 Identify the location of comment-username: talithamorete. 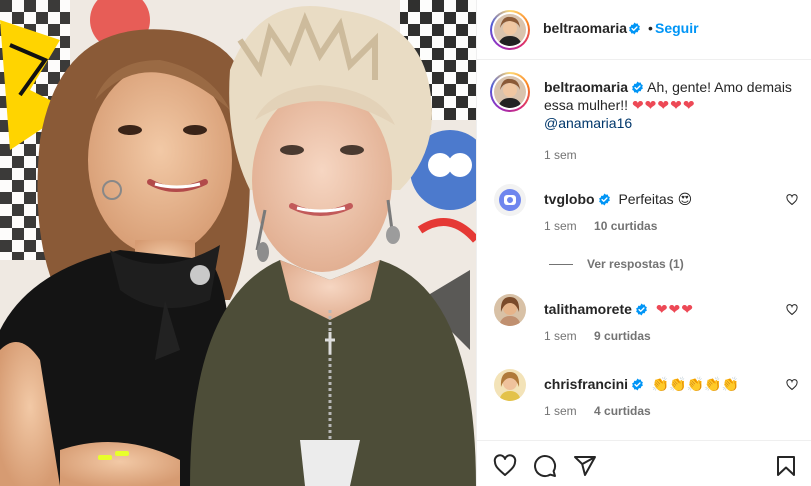
(588, 309).